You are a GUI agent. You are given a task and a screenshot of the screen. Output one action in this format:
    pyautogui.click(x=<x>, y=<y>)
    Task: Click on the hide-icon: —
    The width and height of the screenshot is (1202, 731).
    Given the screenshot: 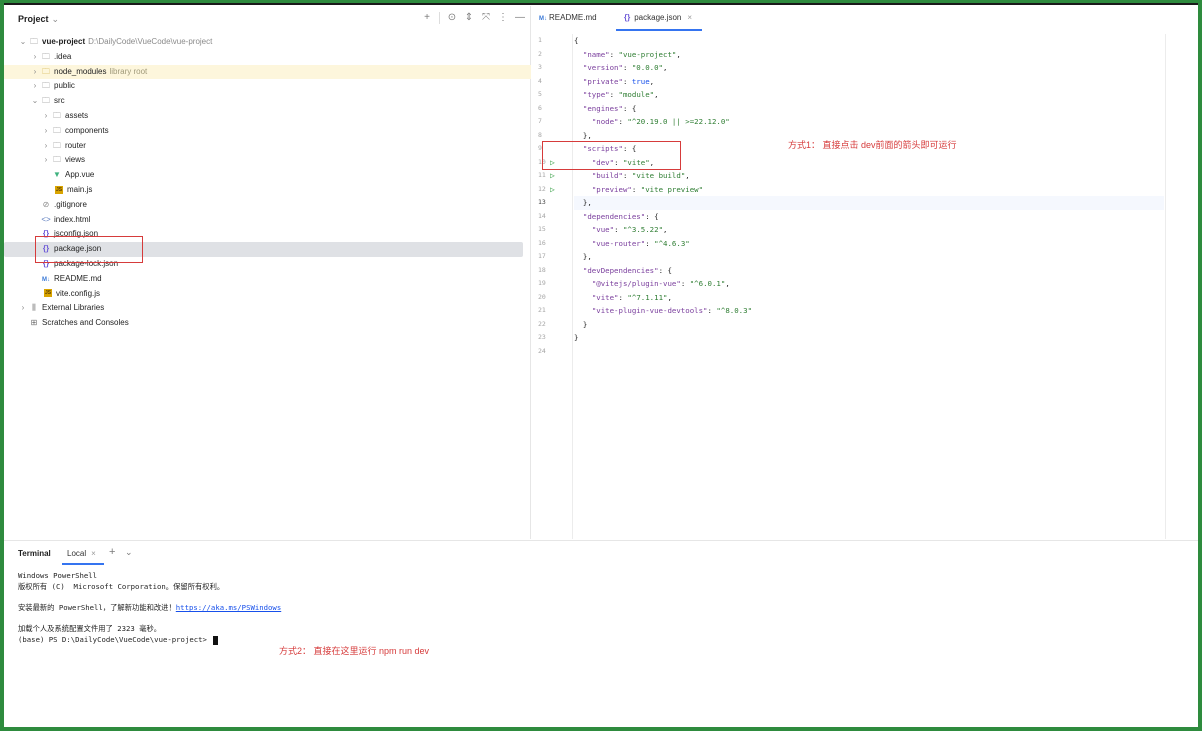 What is the action you would take?
    pyautogui.click(x=520, y=18)
    